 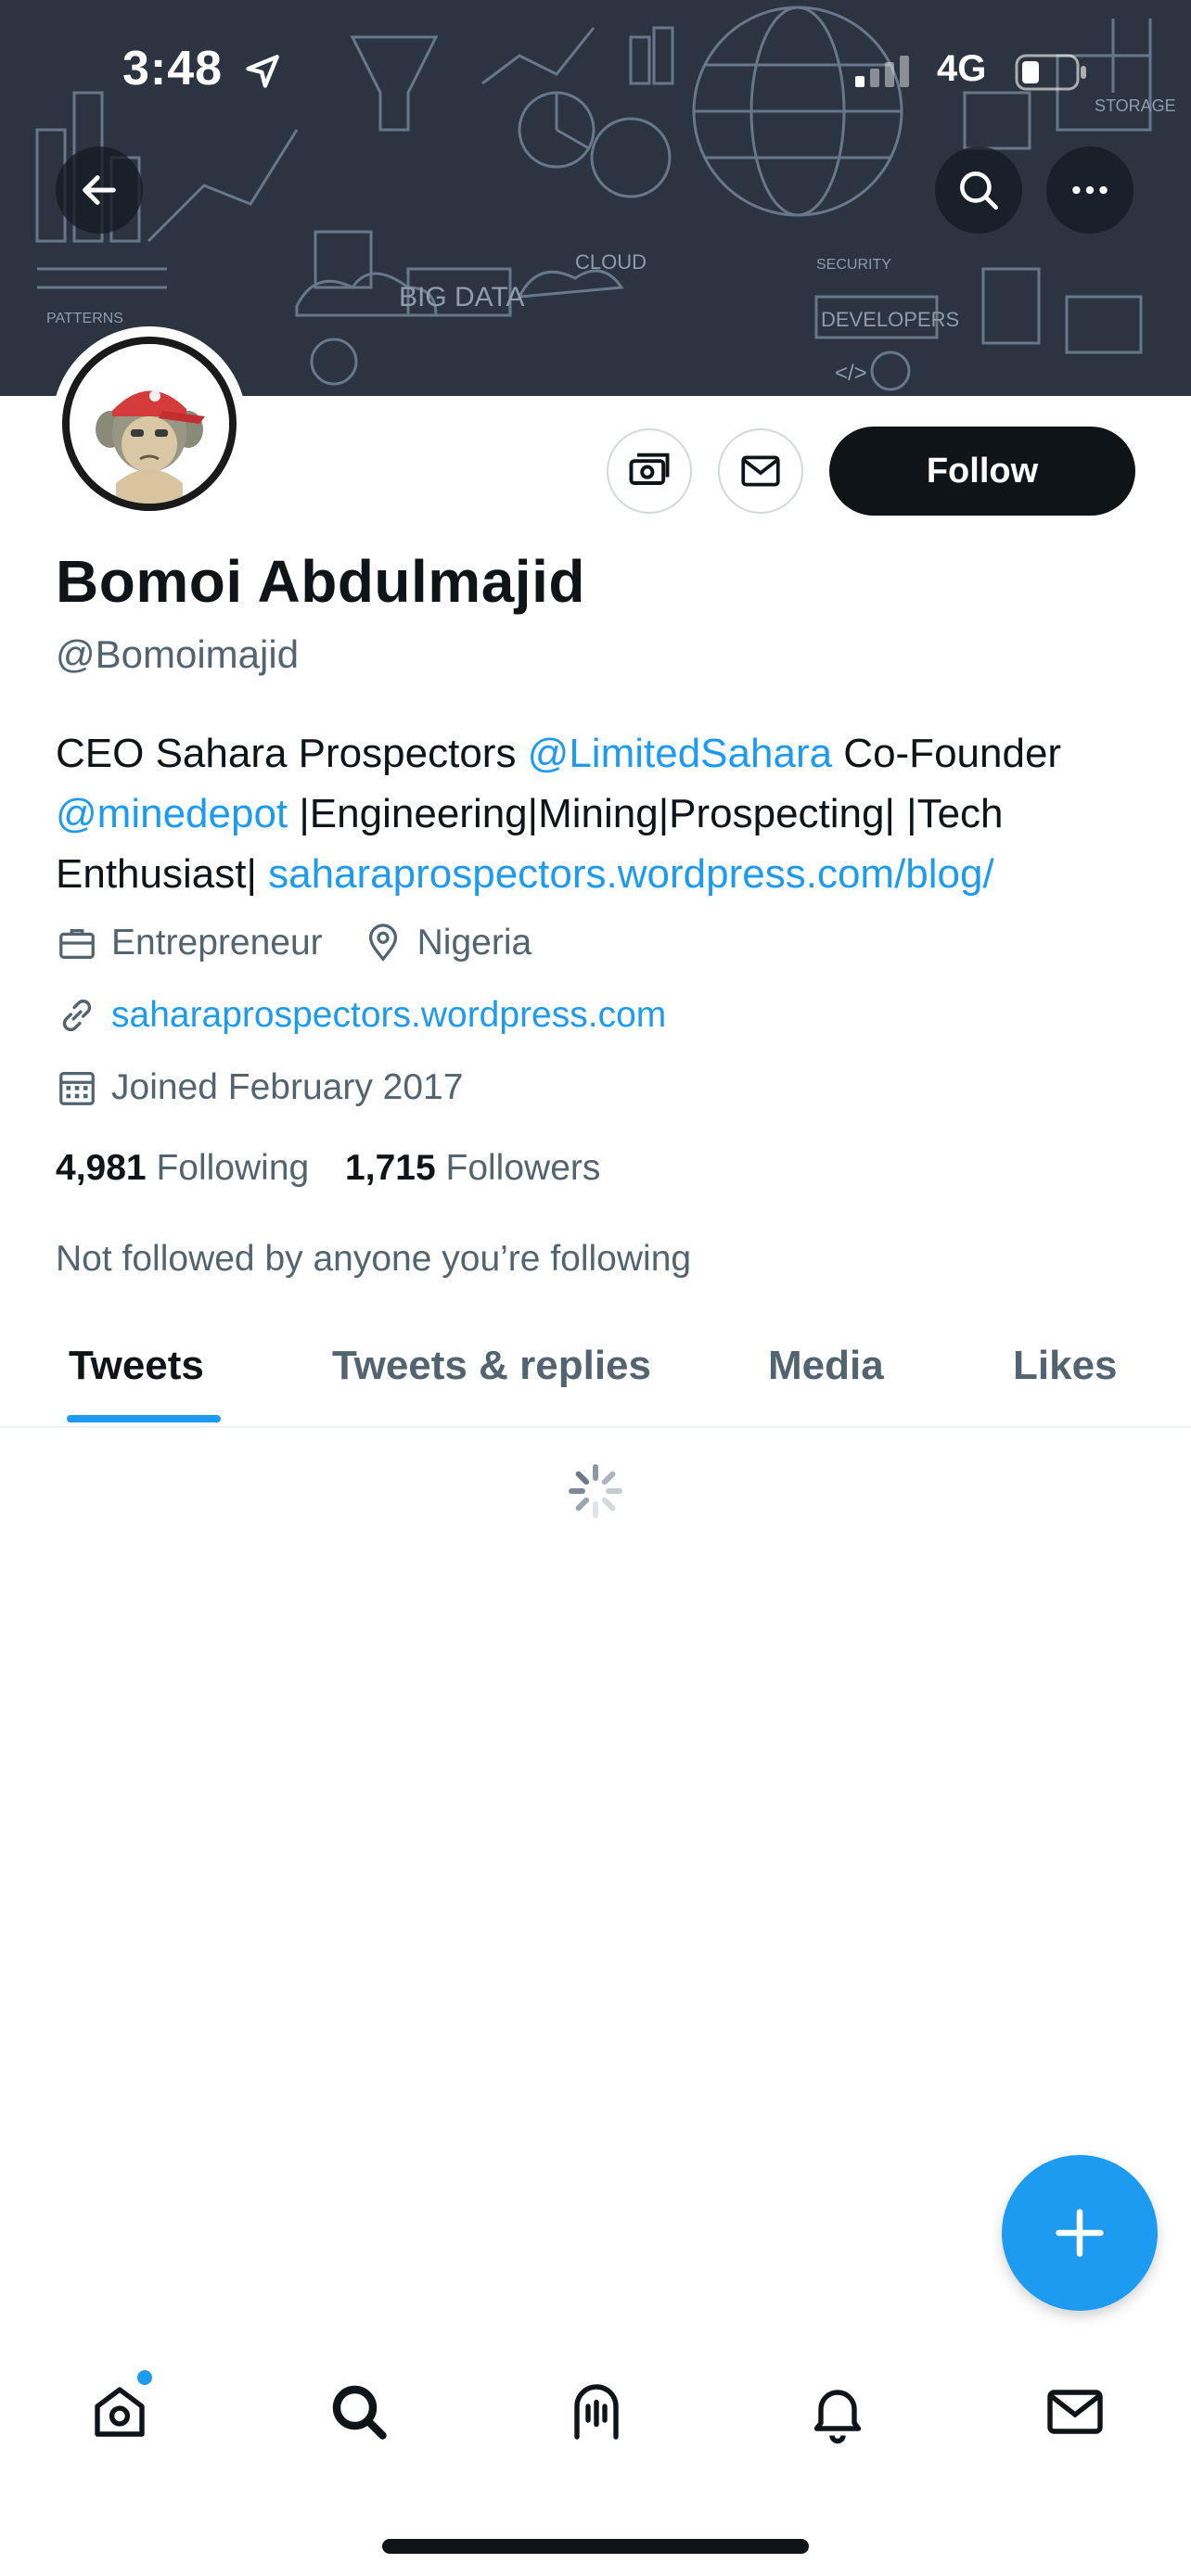 What do you see at coordinates (882, 71) in the screenshot?
I see `signal-icon` at bounding box center [882, 71].